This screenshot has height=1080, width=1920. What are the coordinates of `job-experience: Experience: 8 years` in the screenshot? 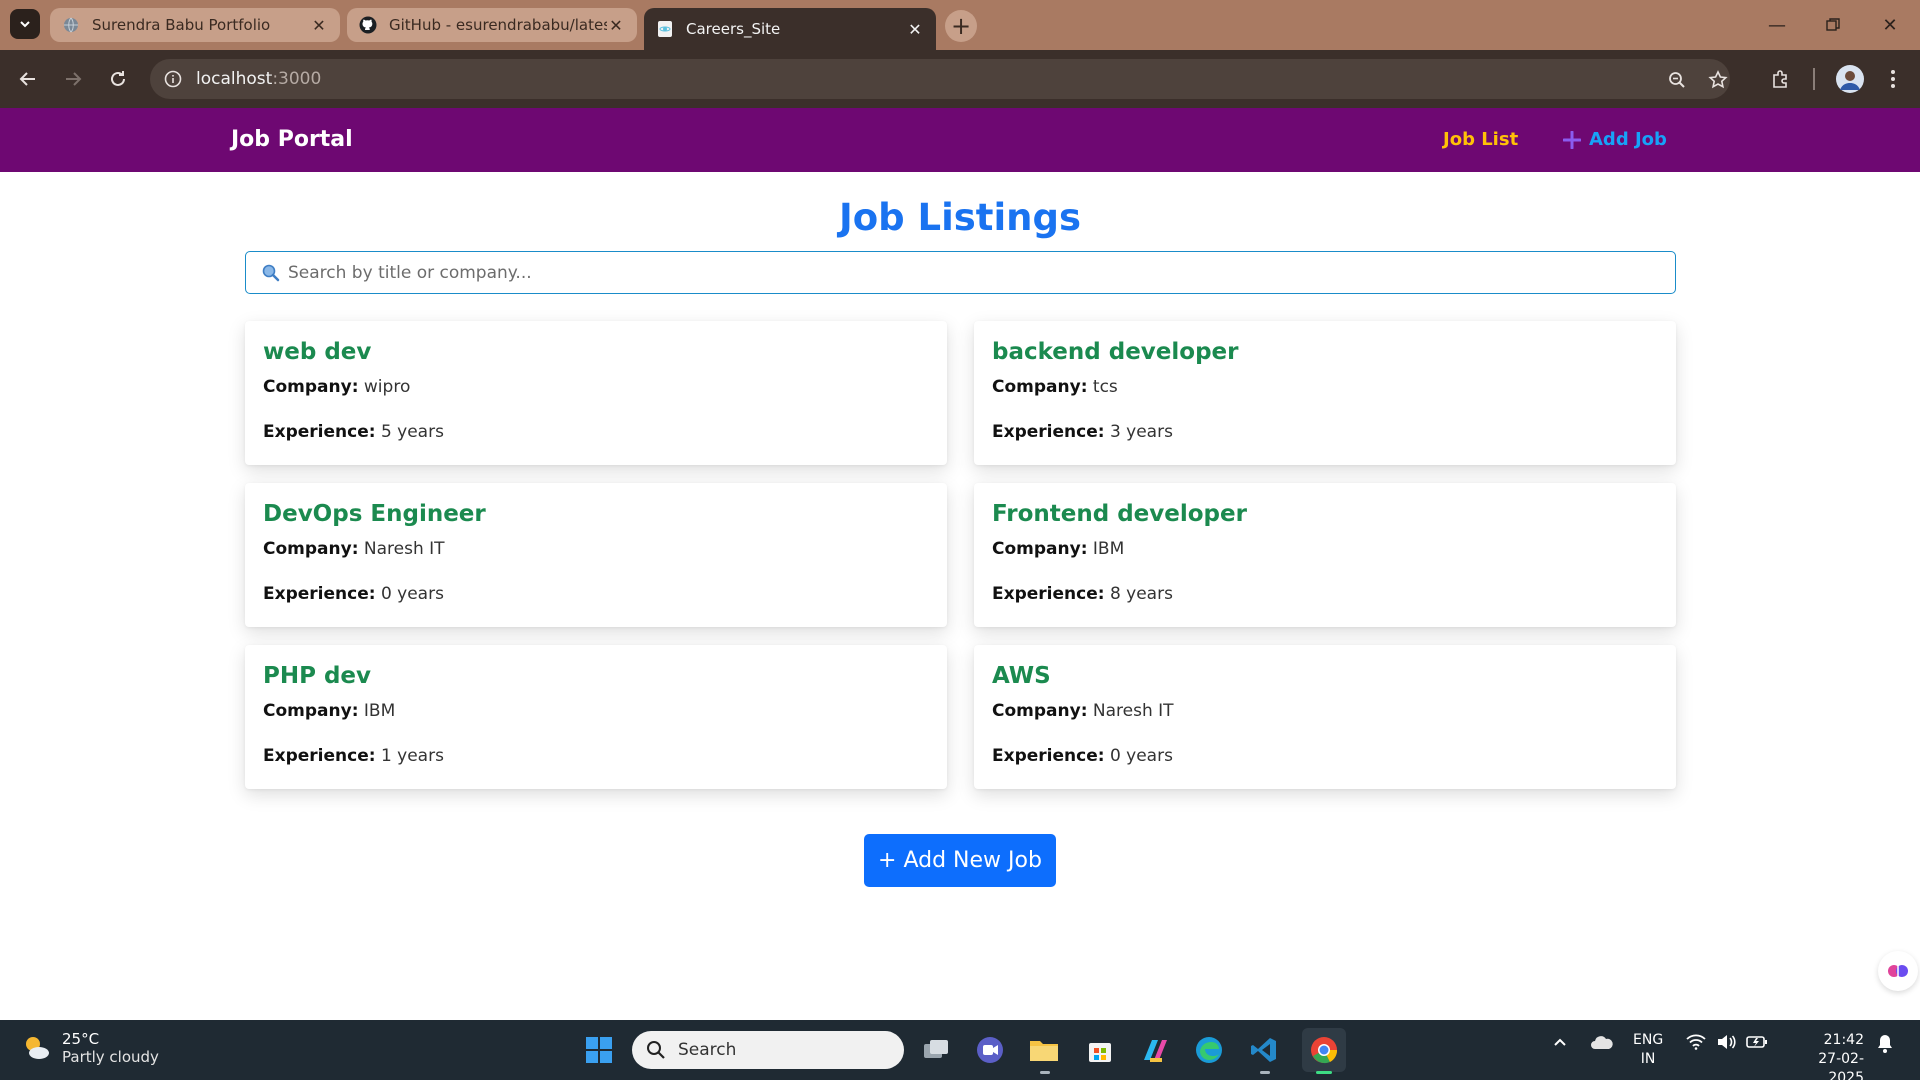 It's located at (1082, 594).